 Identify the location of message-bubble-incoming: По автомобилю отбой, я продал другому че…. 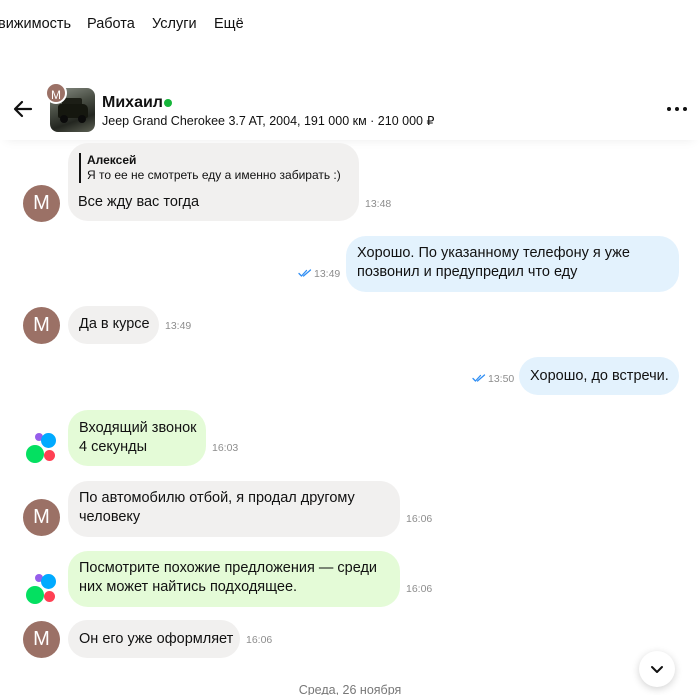
(234, 509).